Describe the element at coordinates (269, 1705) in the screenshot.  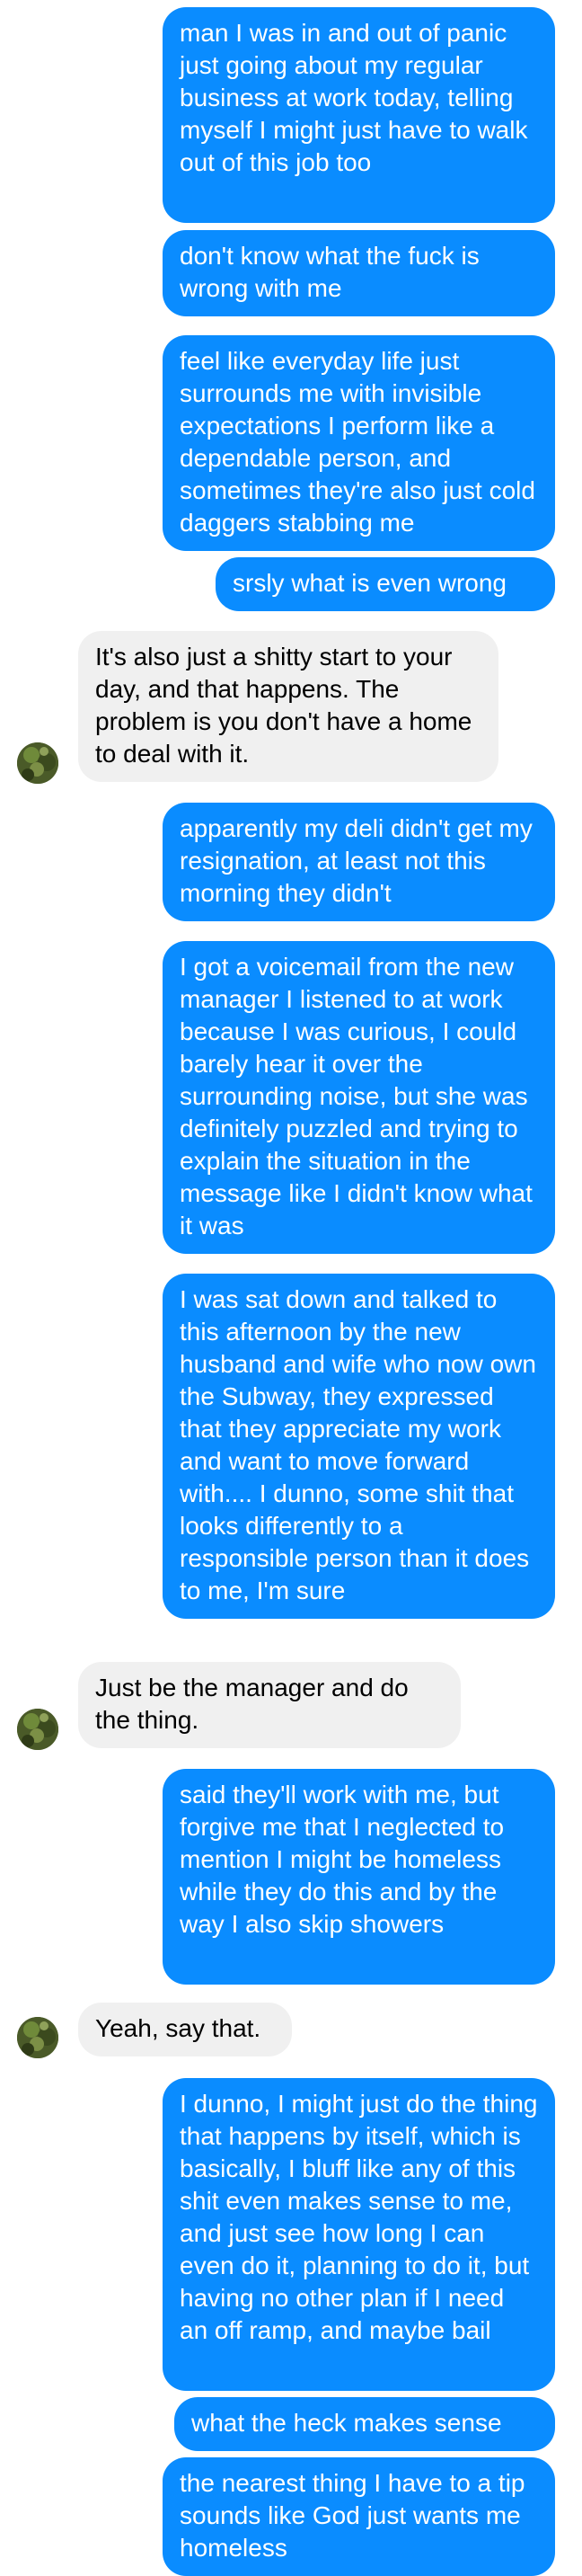
I see `message-bubble-incoming: Just be the manager and do the thing.` at that location.